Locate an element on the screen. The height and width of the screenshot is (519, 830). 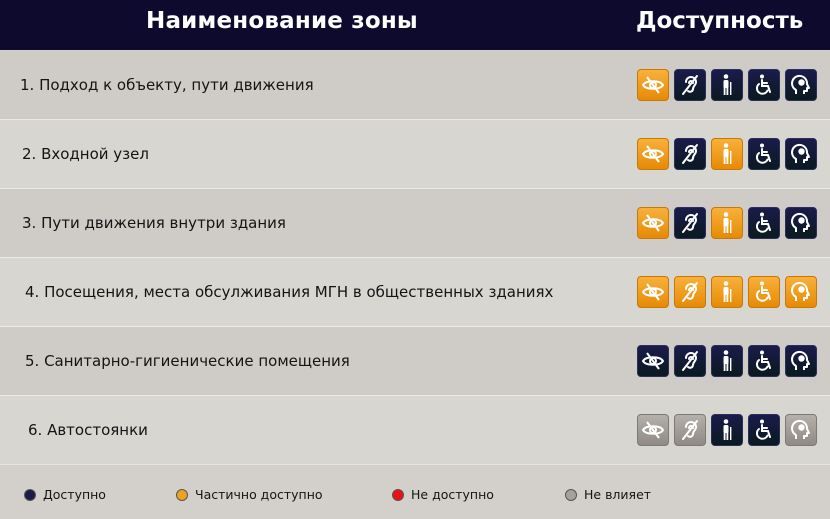
legend-item: Частично доступно is located at coordinates (249, 494).